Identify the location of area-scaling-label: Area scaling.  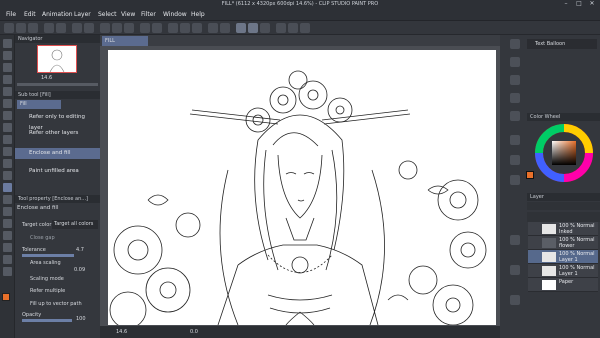
(45, 263).